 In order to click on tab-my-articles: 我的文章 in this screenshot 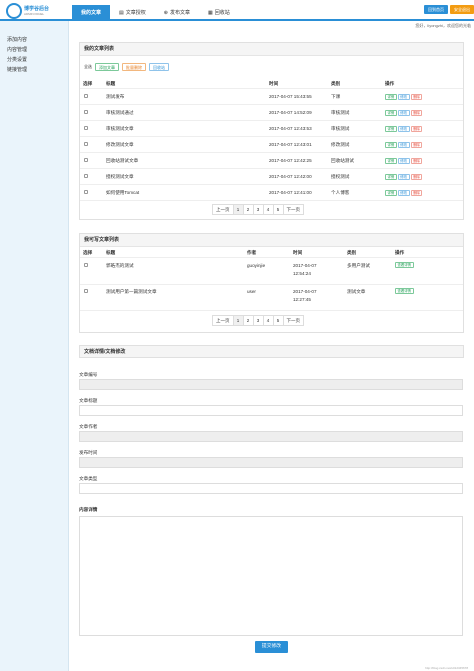, I will do `click(91, 13)`.